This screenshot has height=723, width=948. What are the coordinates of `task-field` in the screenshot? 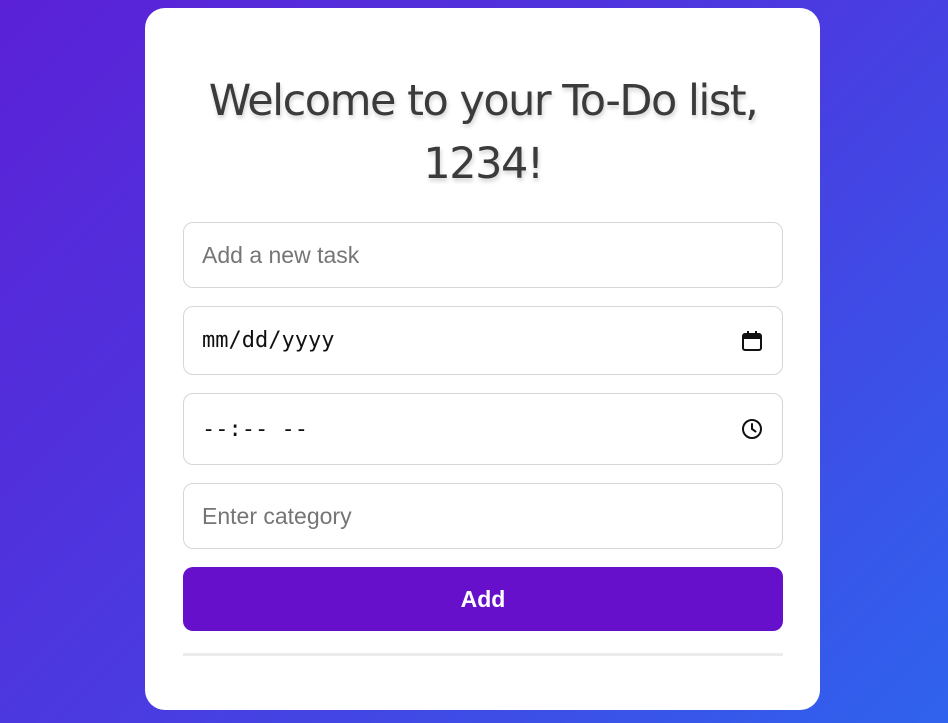 It's located at (483, 255).